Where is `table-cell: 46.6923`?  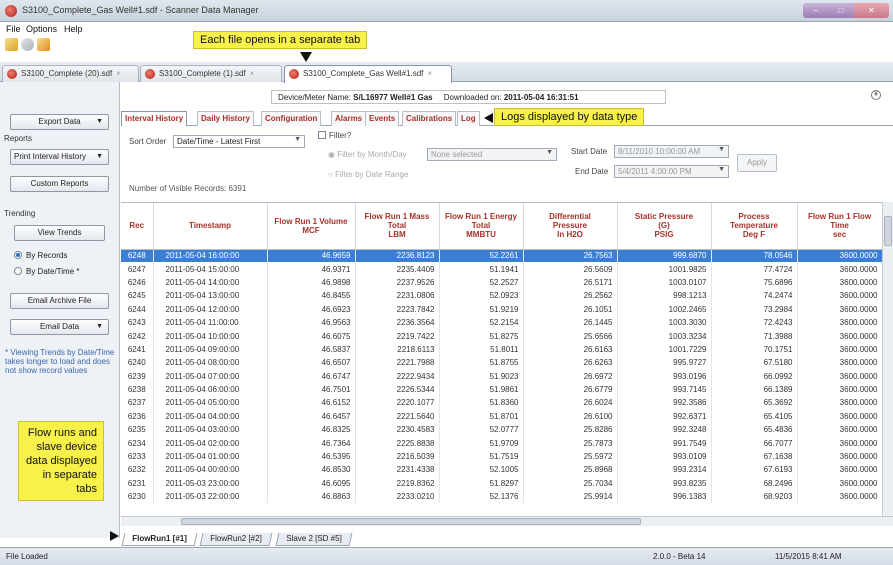 table-cell: 46.6923 is located at coordinates (311, 309).